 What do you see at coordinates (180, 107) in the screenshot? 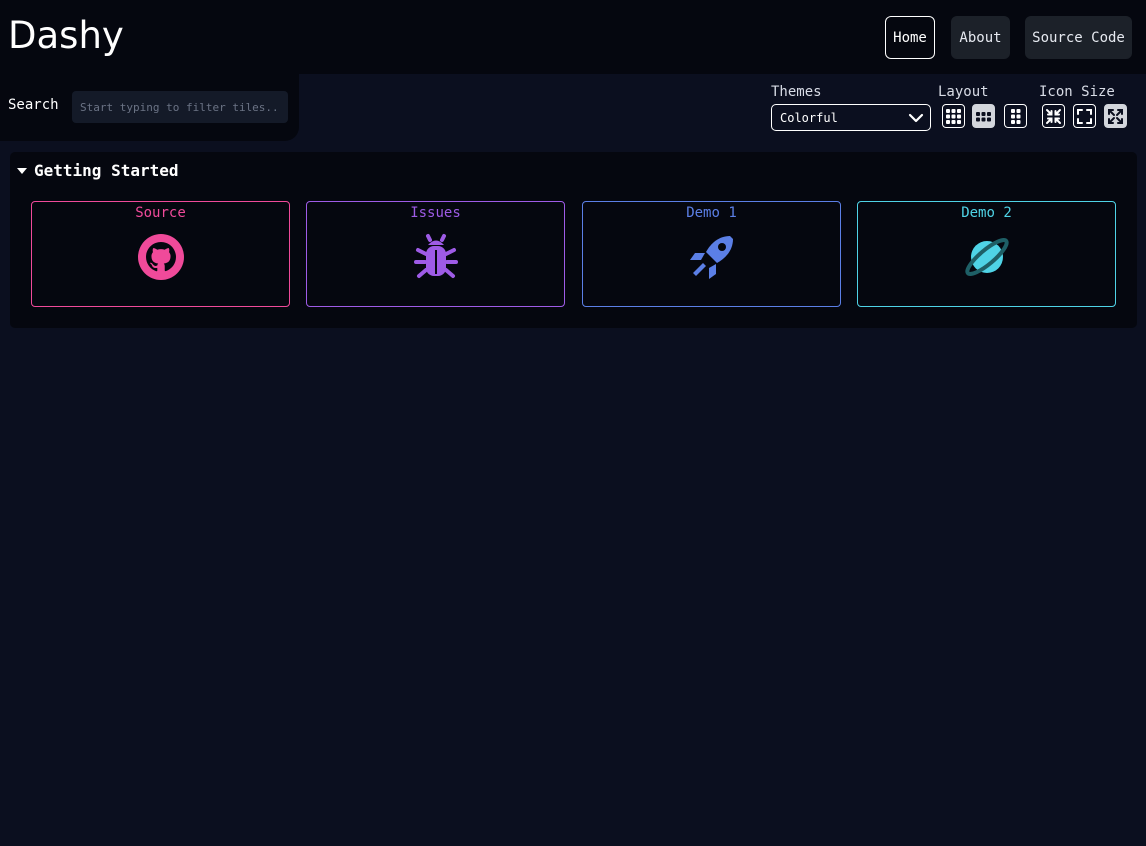
I see `search-input` at bounding box center [180, 107].